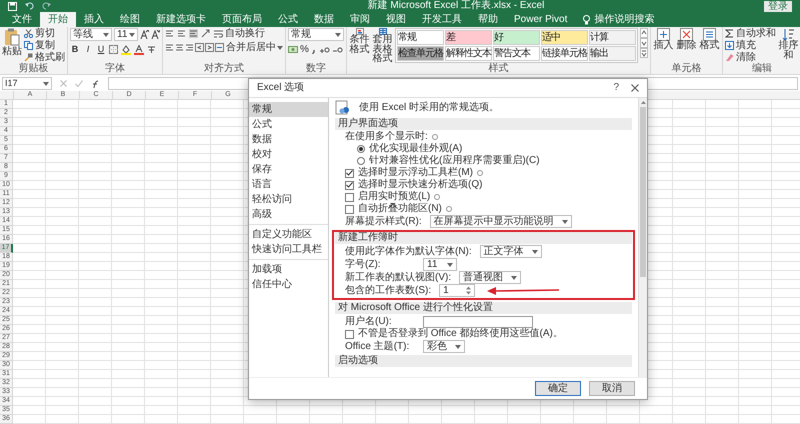 The height and width of the screenshot is (424, 800). I want to click on sidebar-item: 语言, so click(288, 184).